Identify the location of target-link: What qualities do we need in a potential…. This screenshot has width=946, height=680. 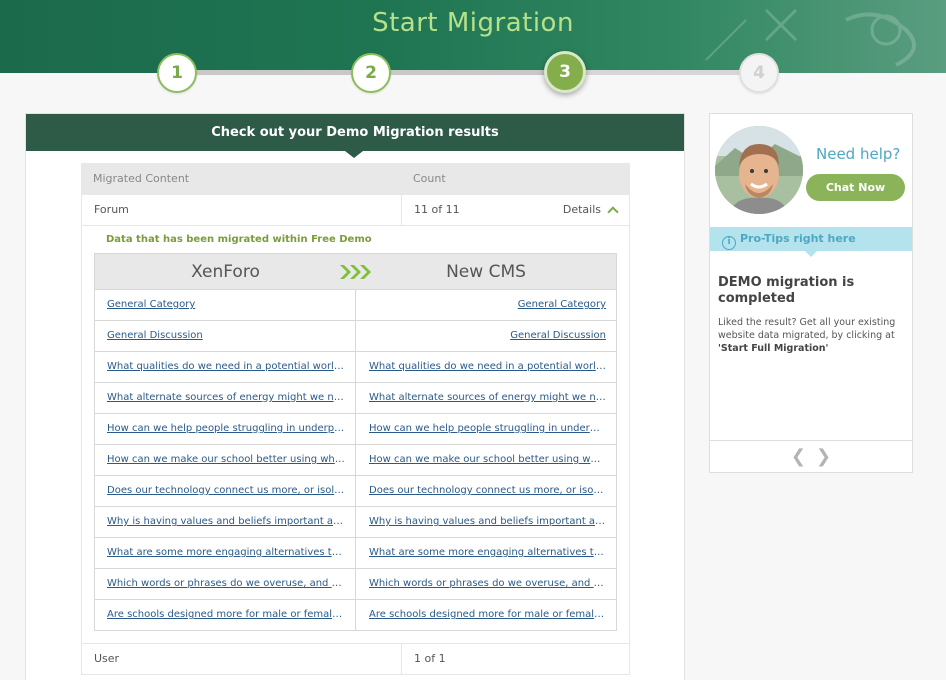
(486, 367).